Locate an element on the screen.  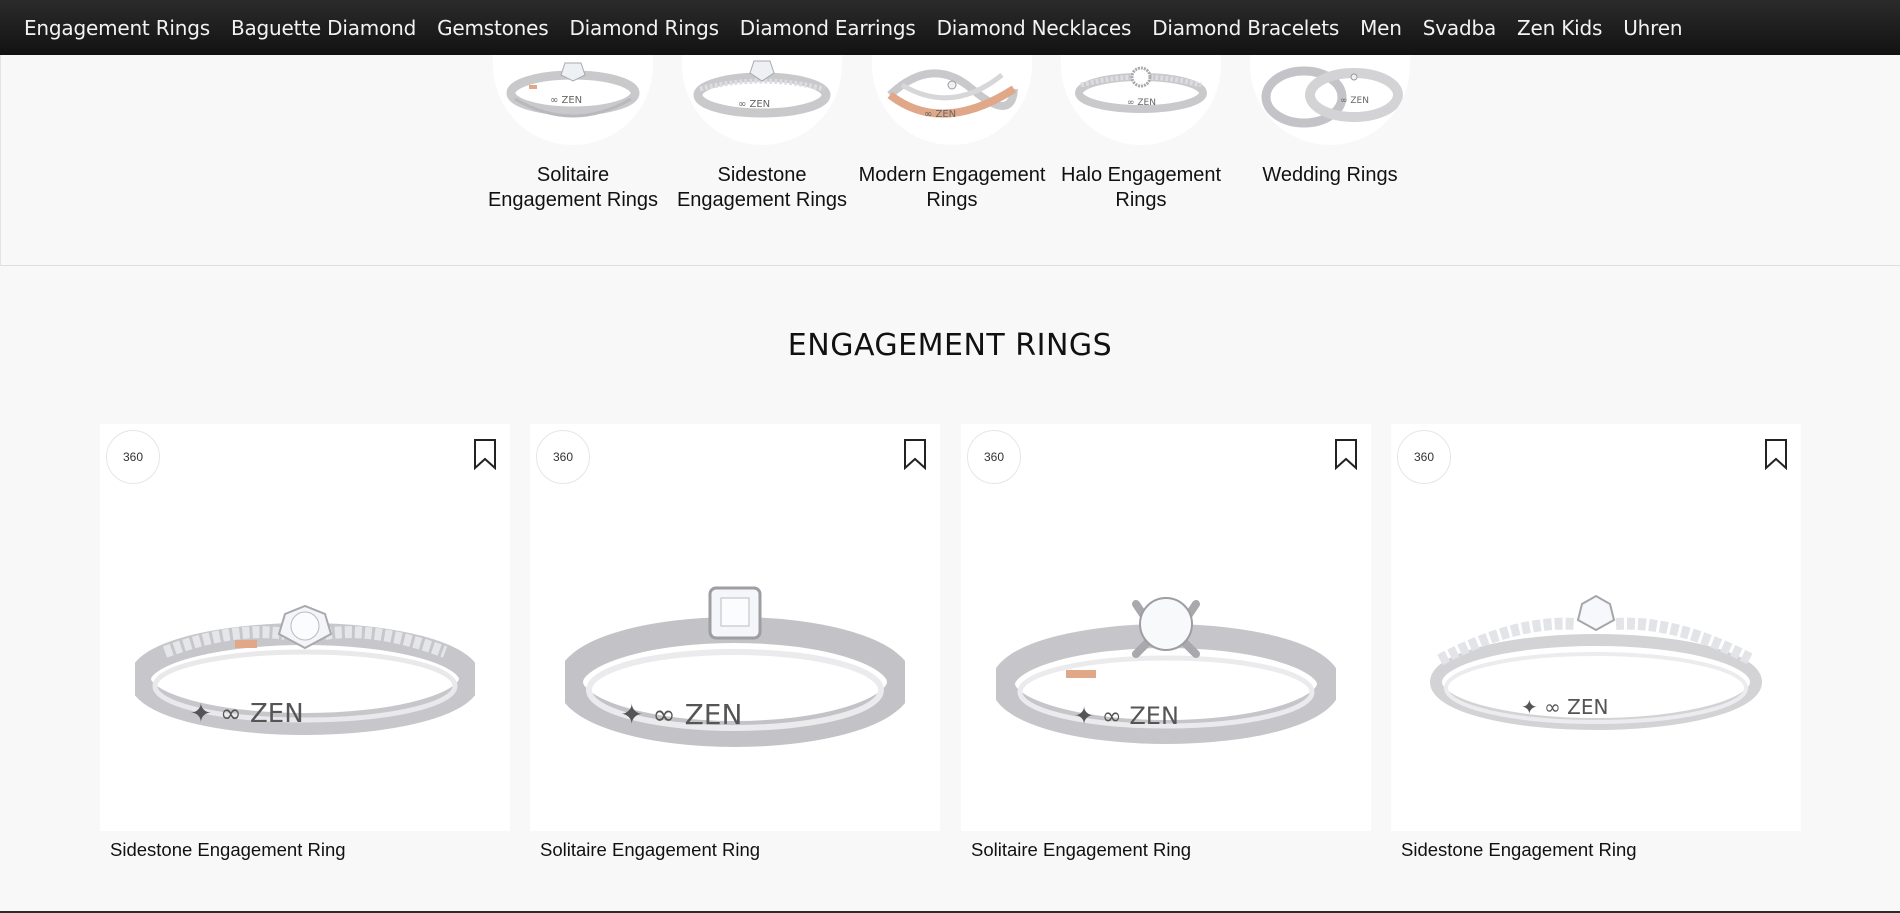
category-solitaire: ∞ ZEN Solitaire Engagement Rings is located at coordinates (573, 134).